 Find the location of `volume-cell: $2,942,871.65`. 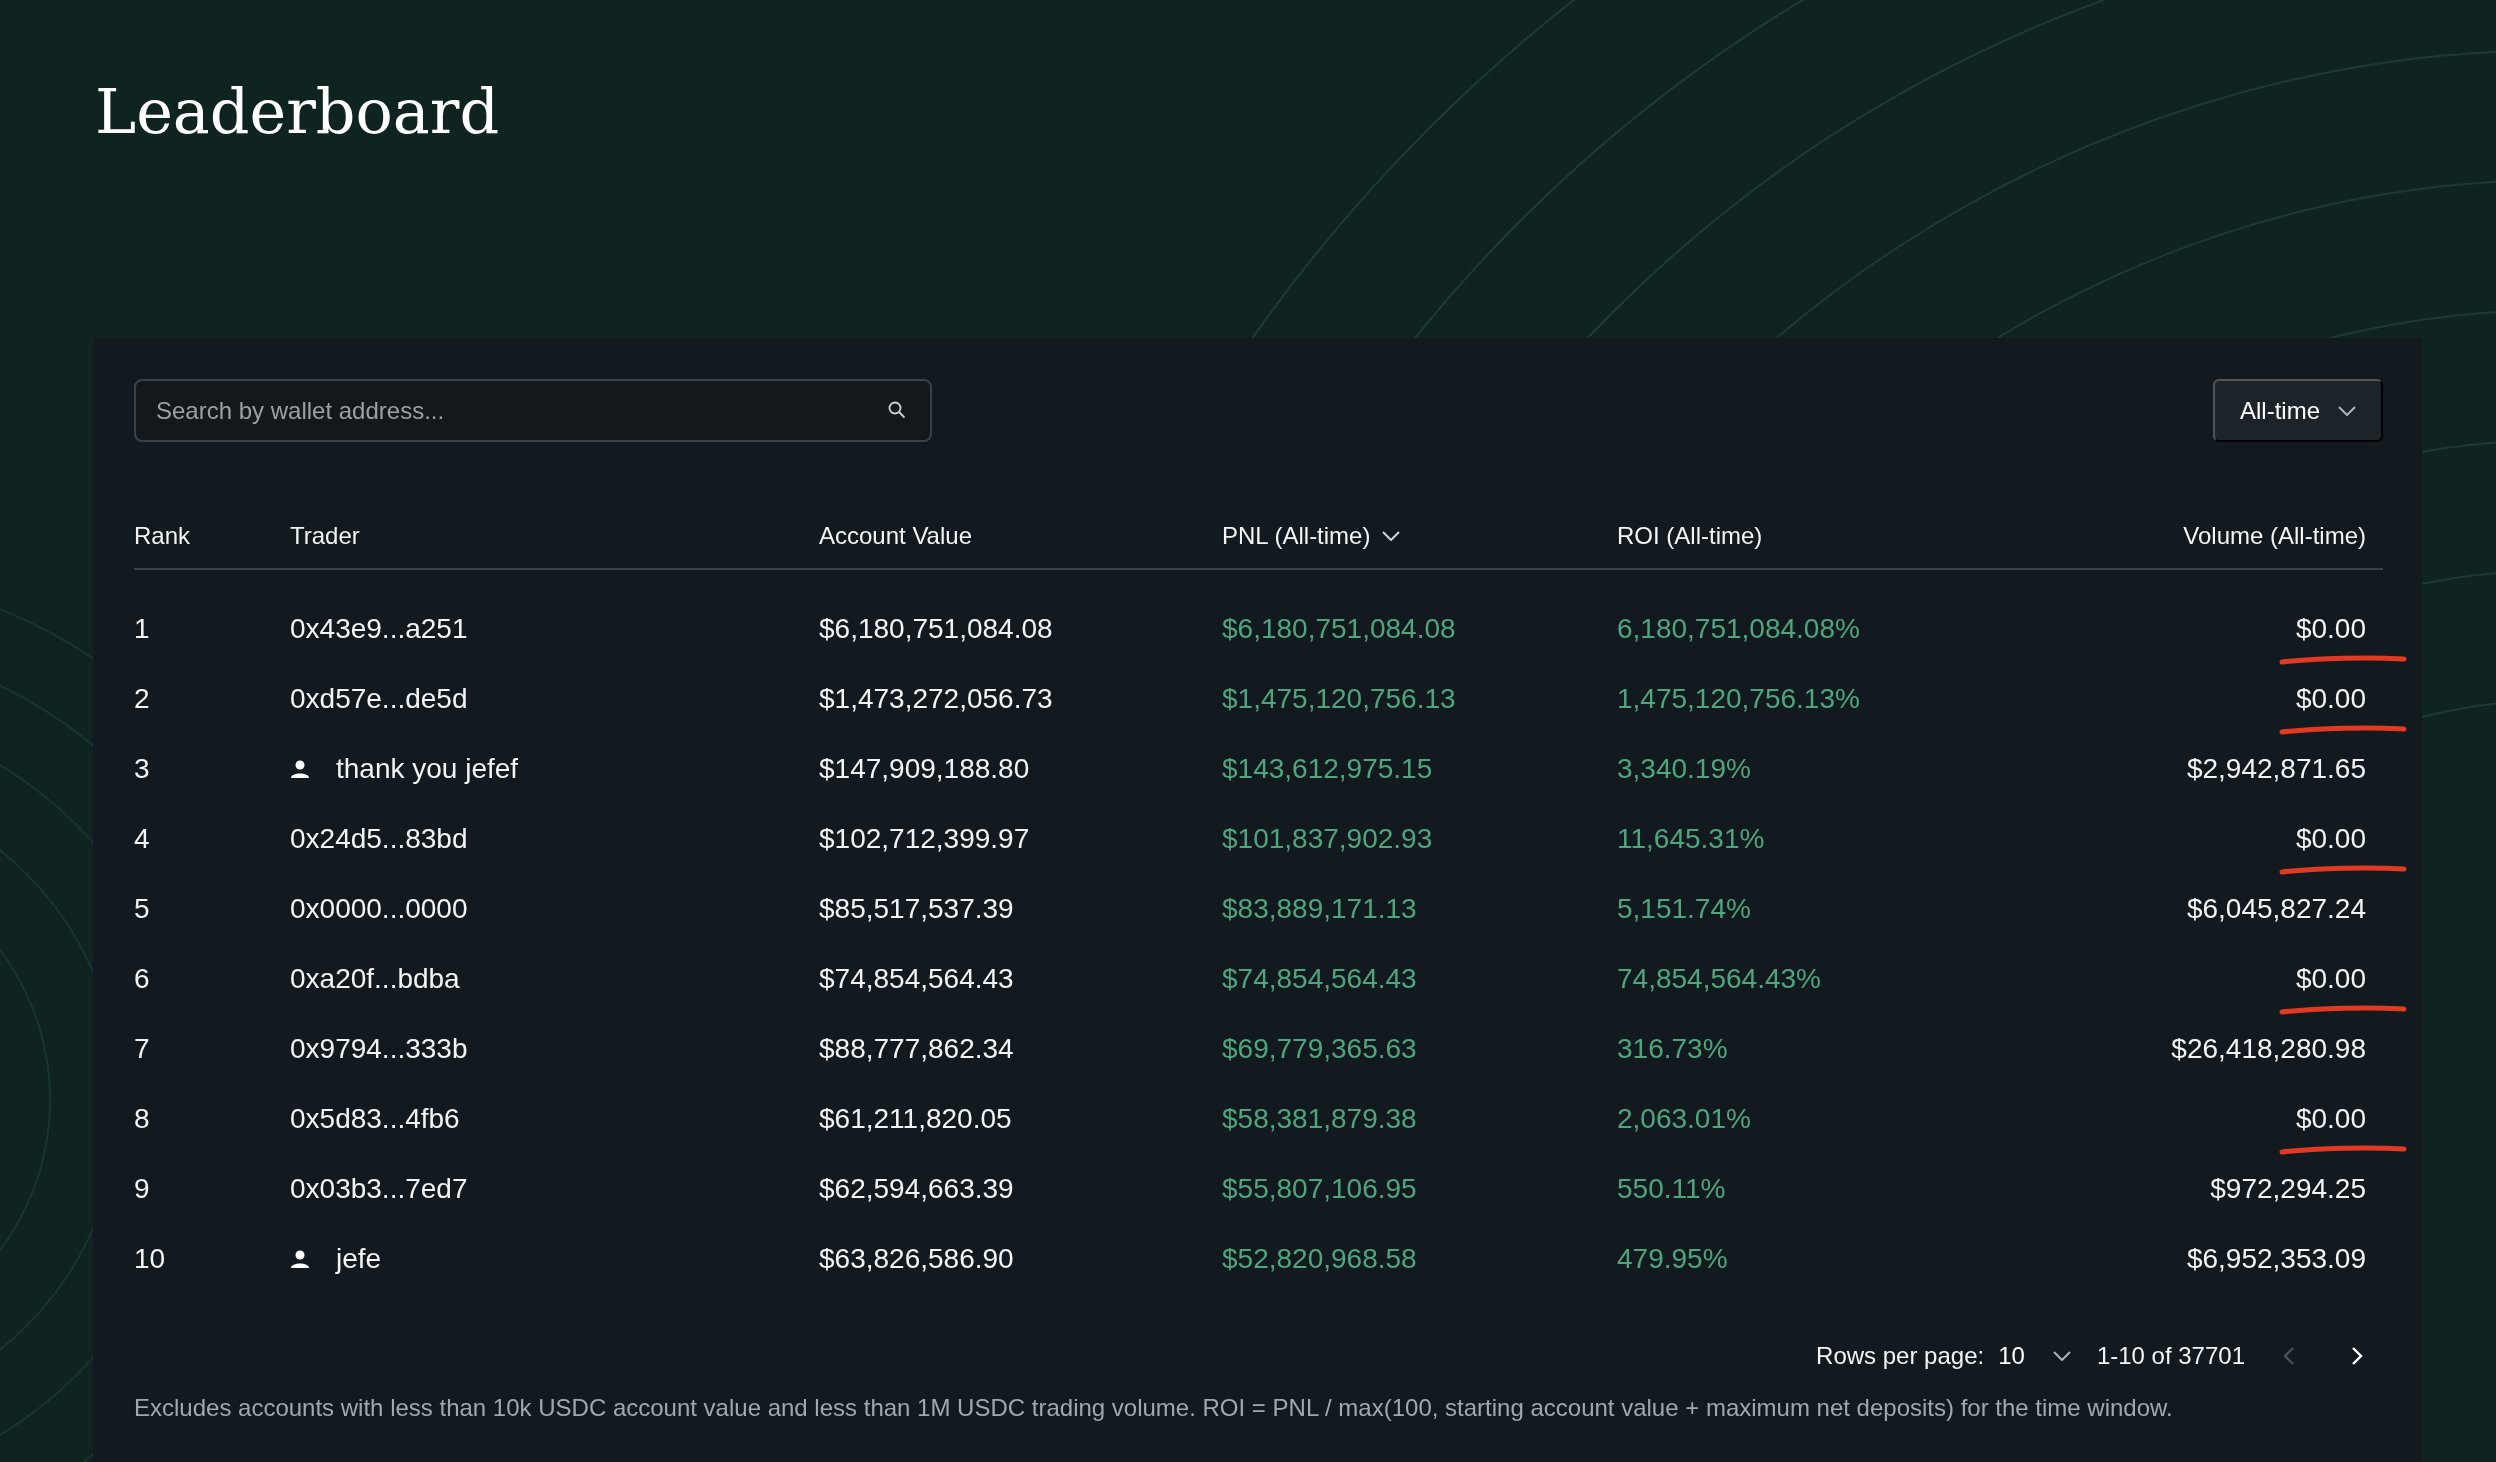

volume-cell: $2,942,871.65 is located at coordinates (2276, 769).